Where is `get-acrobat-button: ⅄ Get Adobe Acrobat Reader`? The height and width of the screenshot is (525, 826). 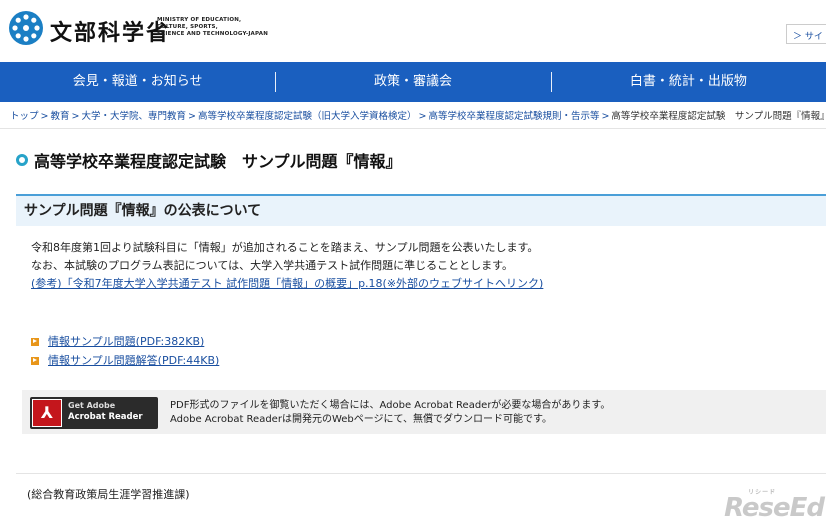
get-acrobat-button: ⅄ Get Adobe Acrobat Reader is located at coordinates (94, 413).